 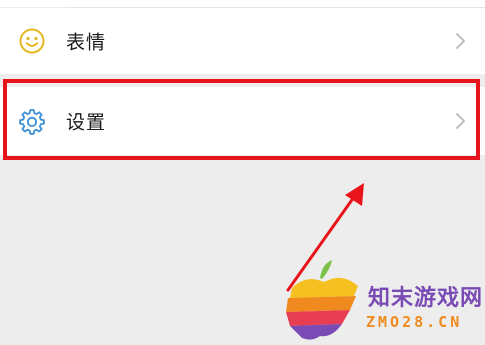 I want to click on watermark-site-name: 知末游戏网, so click(x=426, y=298).